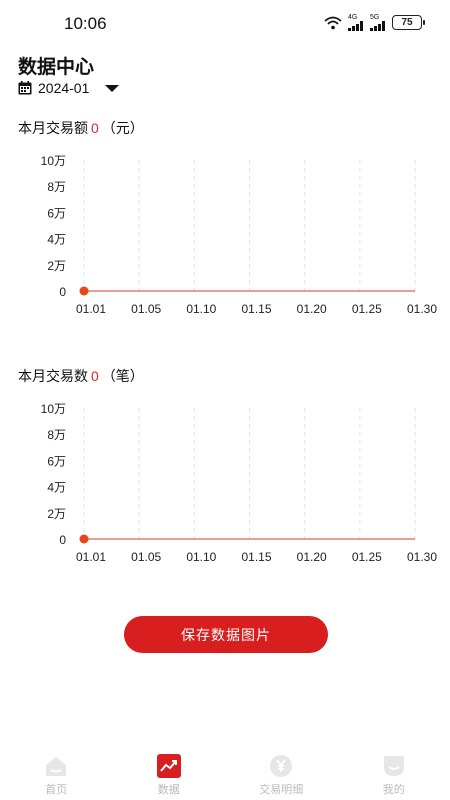 The image size is (450, 800). I want to click on month-picker: 2024-01, so click(69, 88).